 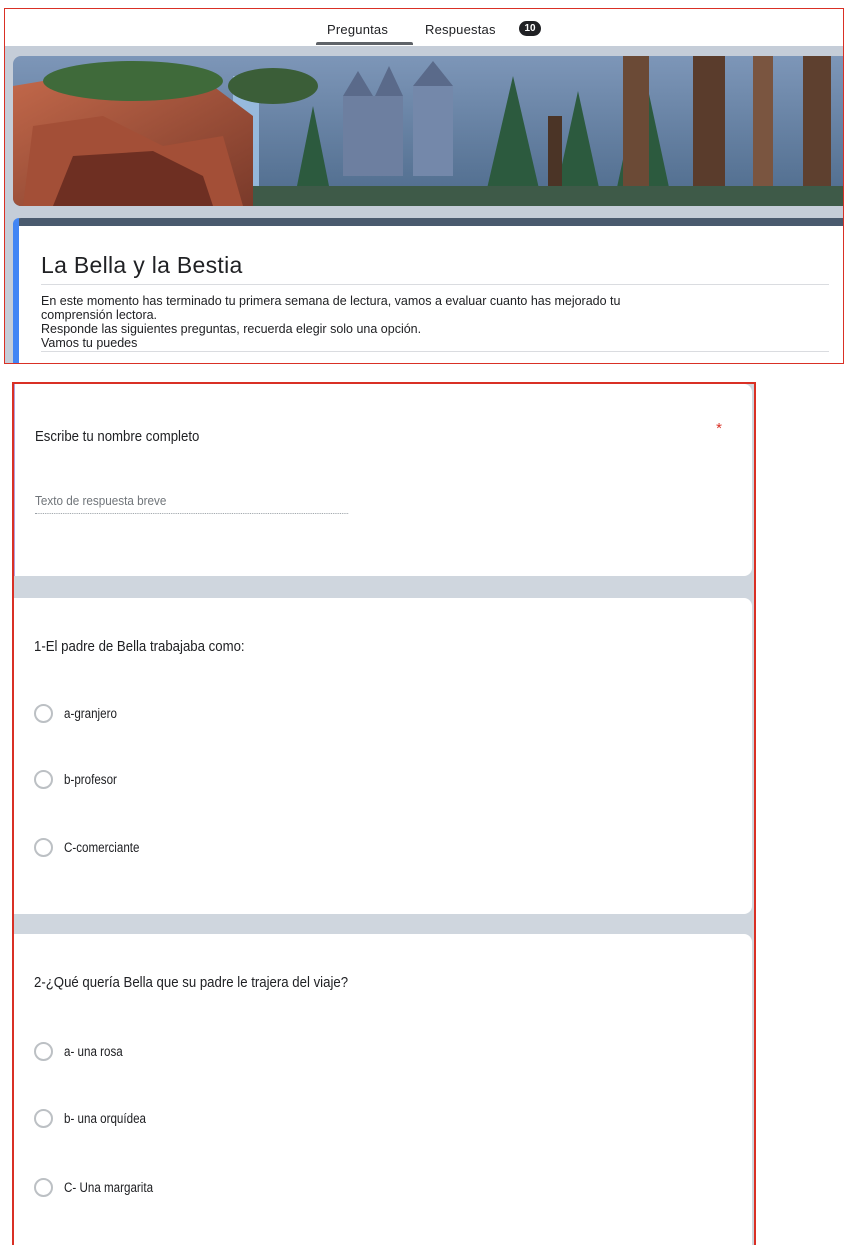 What do you see at coordinates (460, 29) in the screenshot?
I see `tab-respuestas: Respuestas` at bounding box center [460, 29].